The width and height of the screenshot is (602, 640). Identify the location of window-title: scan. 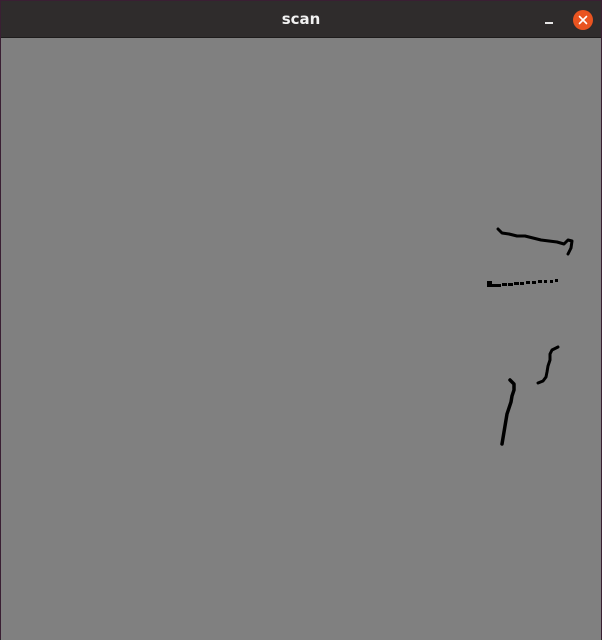
(301, 19).